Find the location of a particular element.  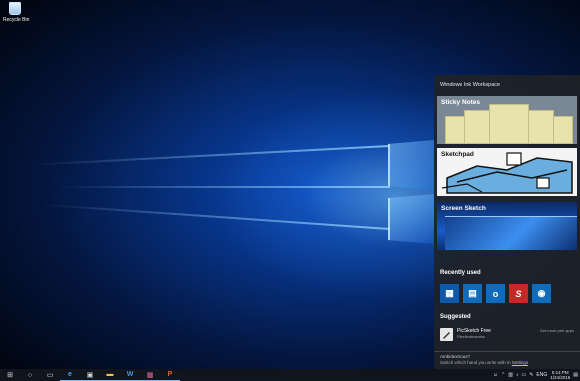

photos-app-icon: ▦ is located at coordinates (449, 293).